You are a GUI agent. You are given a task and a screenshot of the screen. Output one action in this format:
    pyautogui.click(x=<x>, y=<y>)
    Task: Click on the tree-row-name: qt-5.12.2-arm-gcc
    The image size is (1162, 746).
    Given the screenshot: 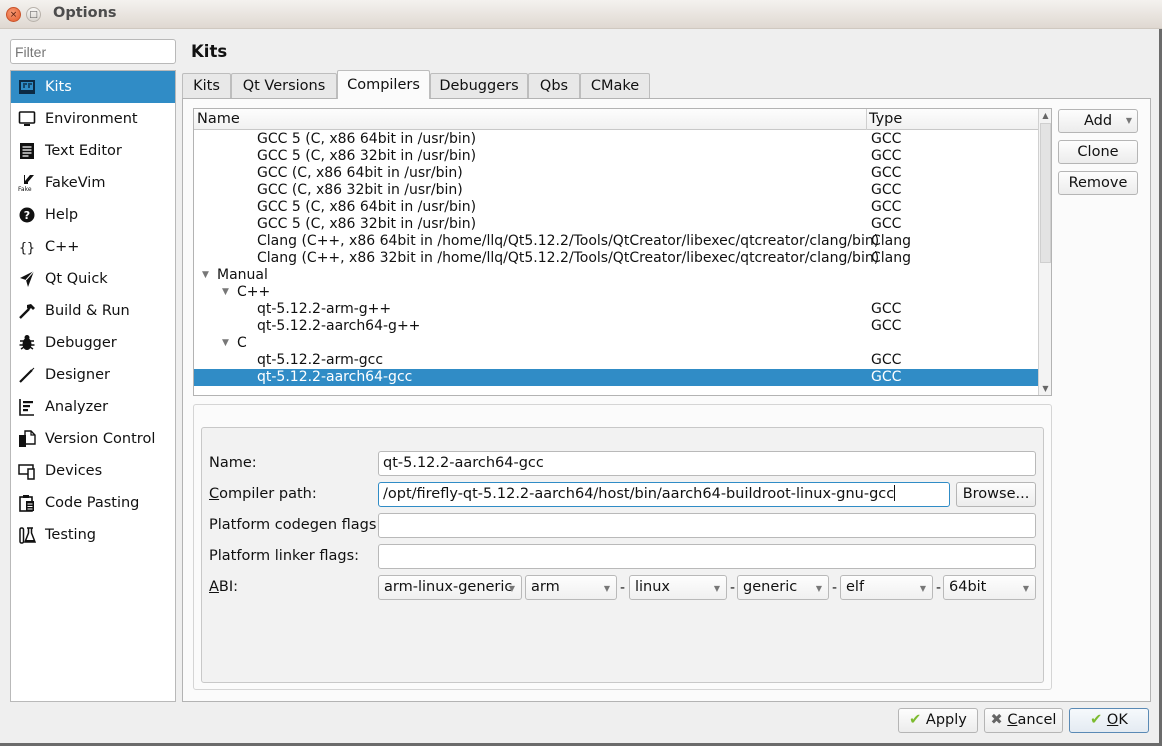 What is the action you would take?
    pyautogui.click(x=320, y=360)
    